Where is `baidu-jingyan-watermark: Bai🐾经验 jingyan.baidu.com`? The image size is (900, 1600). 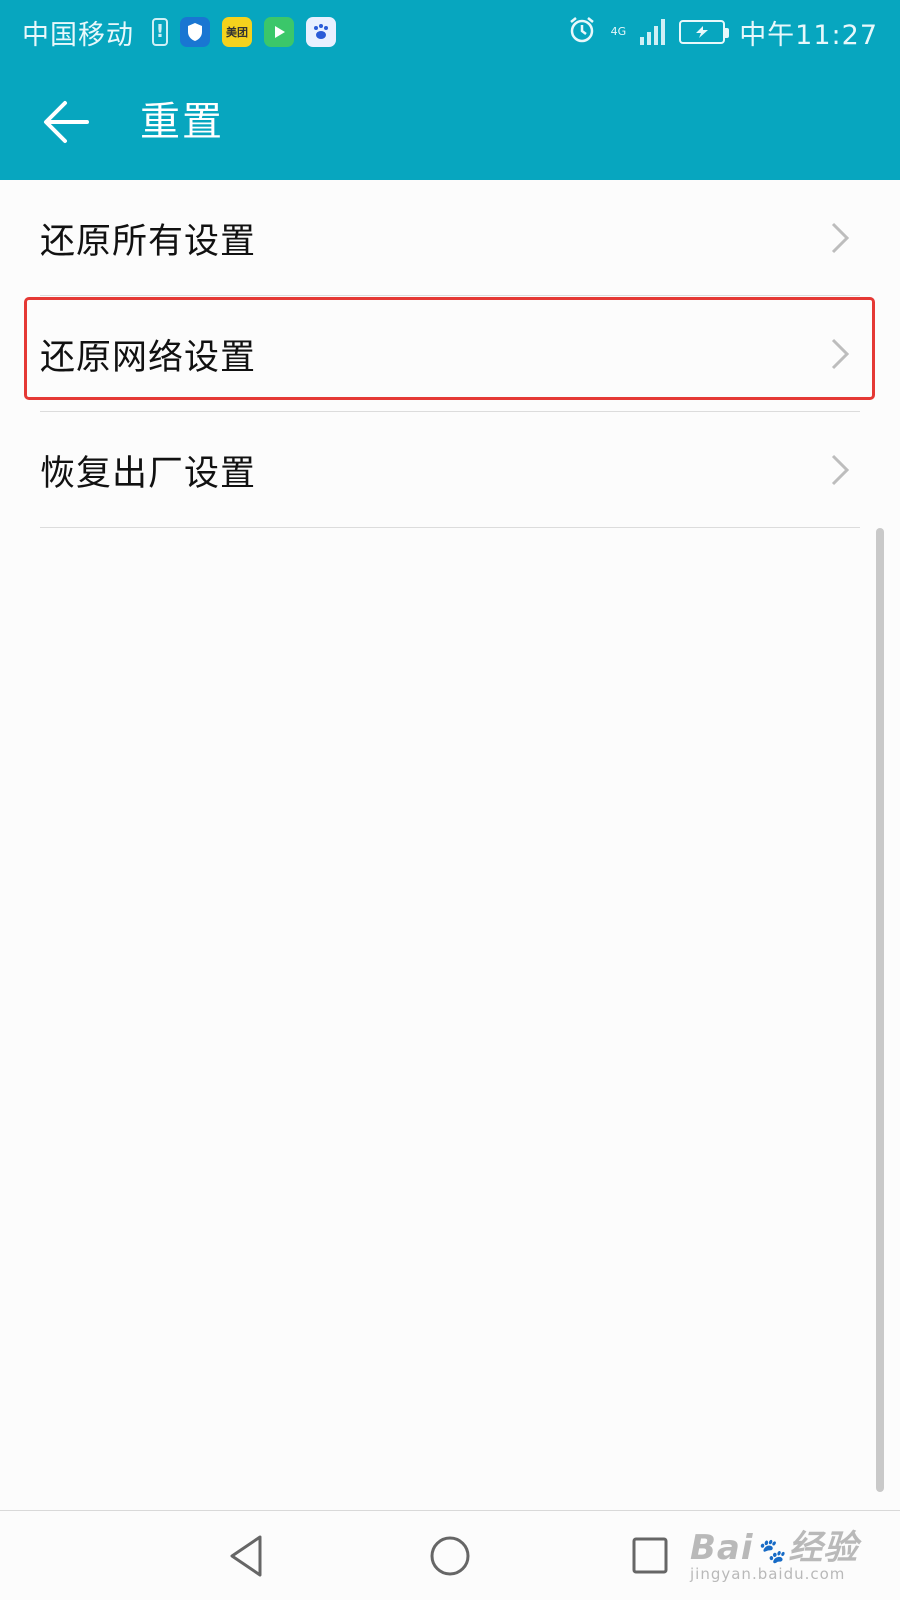
baidu-jingyan-watermark: Bai🐾经验 jingyan.baidu.com is located at coordinates (790, 1555).